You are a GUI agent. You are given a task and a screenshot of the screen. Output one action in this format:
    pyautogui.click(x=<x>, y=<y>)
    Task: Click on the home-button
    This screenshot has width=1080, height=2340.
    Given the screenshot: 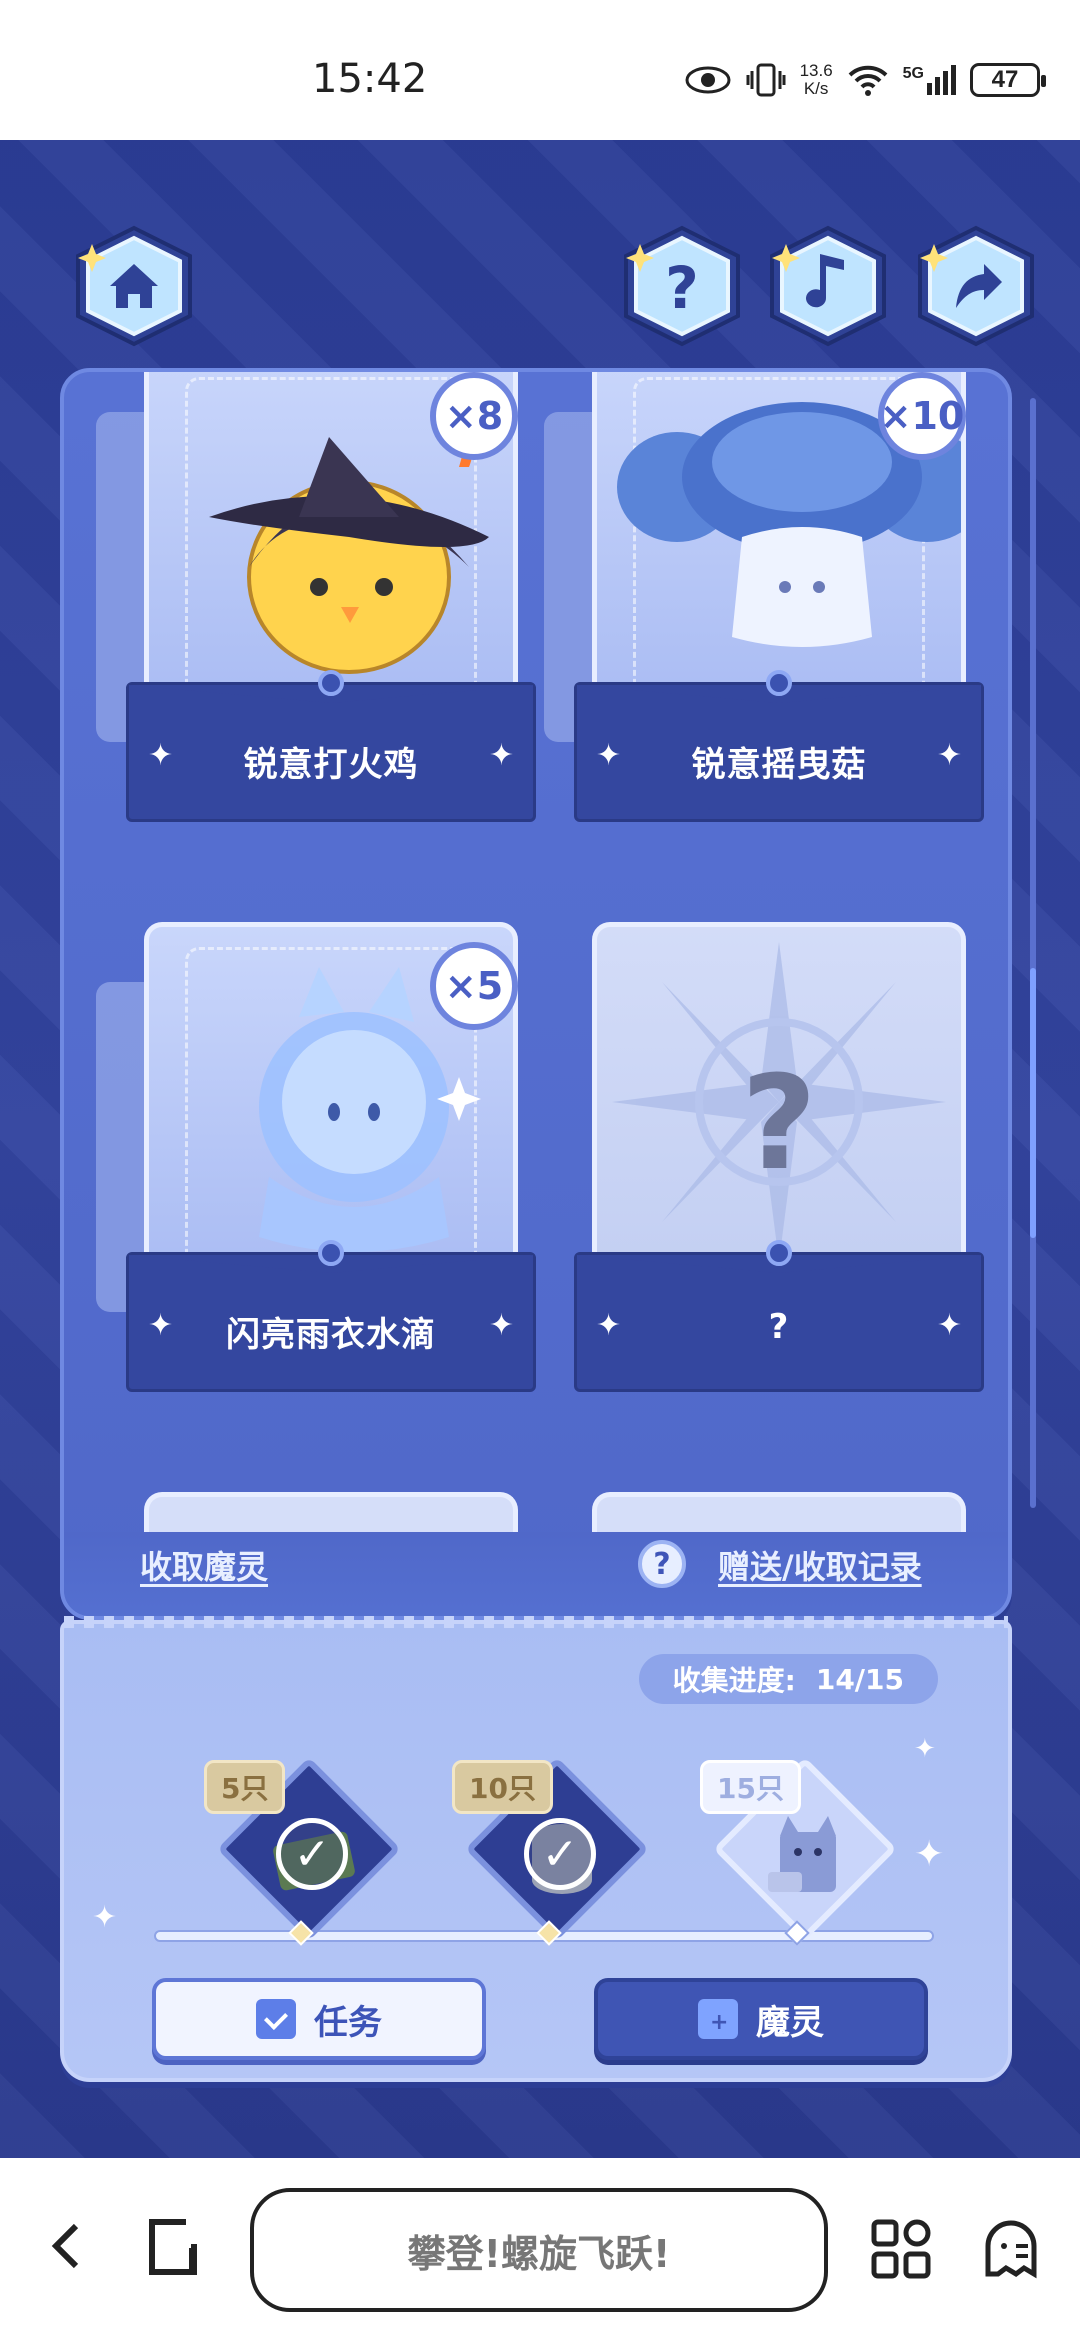 What is the action you would take?
    pyautogui.click(x=134, y=286)
    